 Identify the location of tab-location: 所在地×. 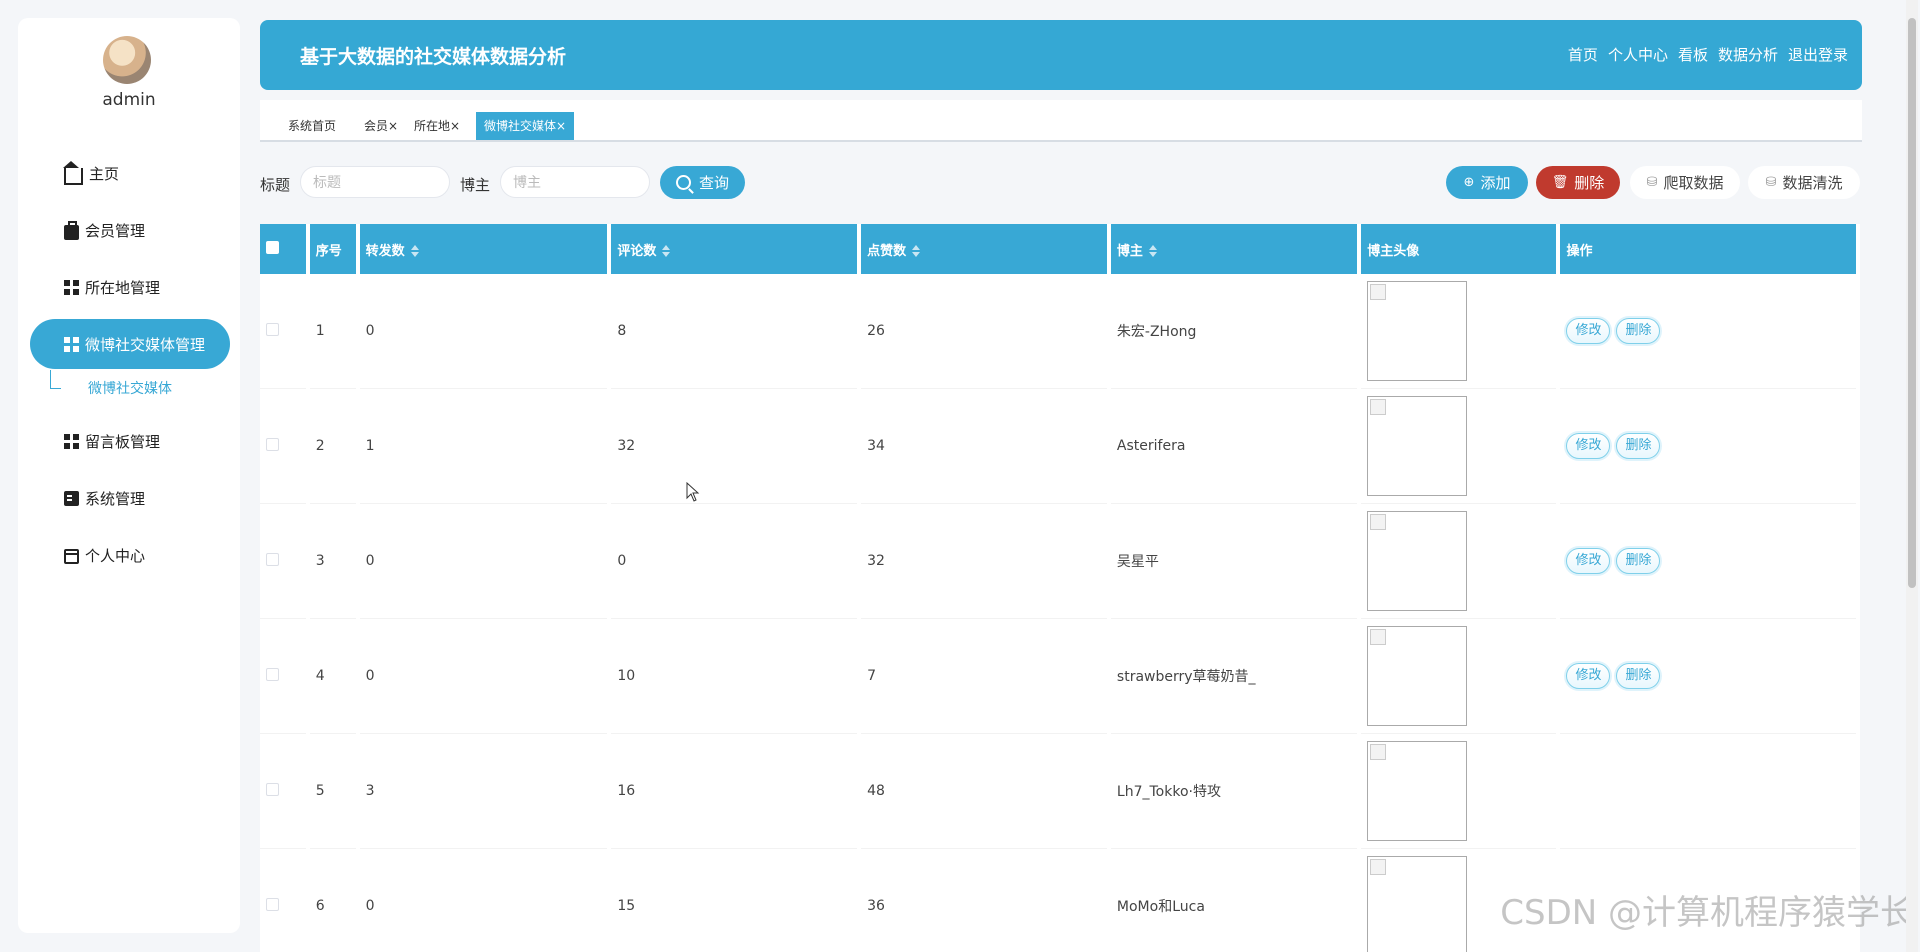
(437, 126).